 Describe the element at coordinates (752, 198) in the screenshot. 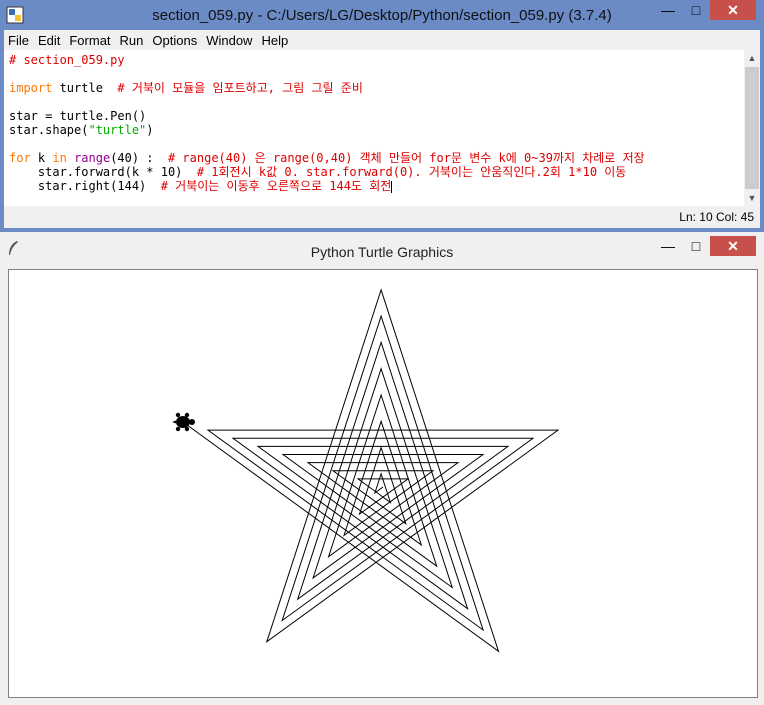

I see `scroll-down-icon: ▼` at that location.